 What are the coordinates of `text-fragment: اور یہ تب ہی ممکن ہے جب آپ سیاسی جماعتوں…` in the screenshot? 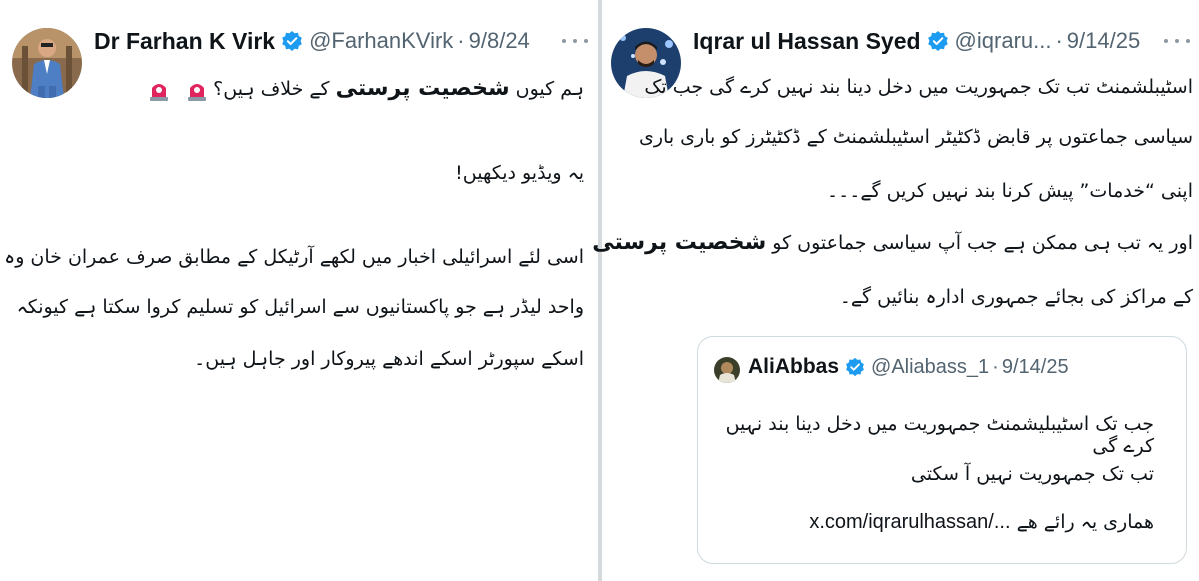 It's located at (982, 243).